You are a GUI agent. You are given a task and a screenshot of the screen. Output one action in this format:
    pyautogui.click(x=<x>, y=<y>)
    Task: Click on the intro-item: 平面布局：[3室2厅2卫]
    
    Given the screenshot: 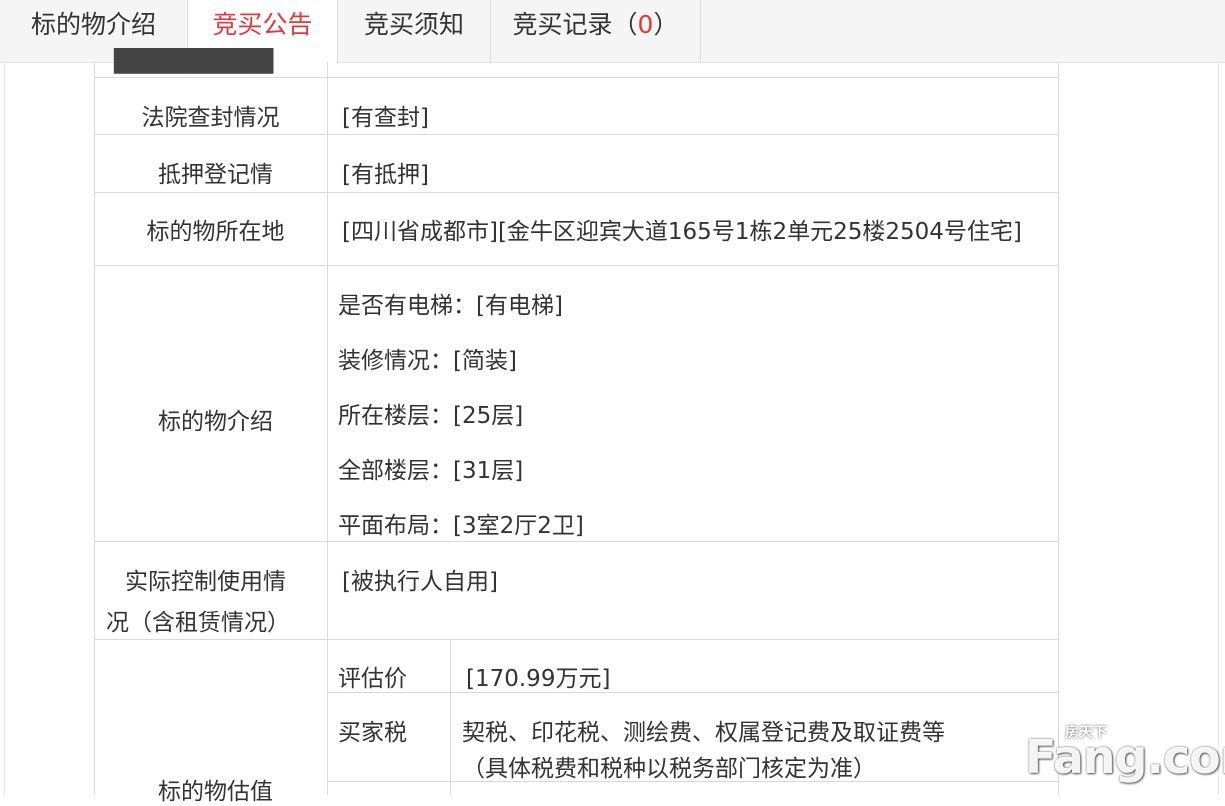 What is the action you would take?
    pyautogui.click(x=461, y=523)
    